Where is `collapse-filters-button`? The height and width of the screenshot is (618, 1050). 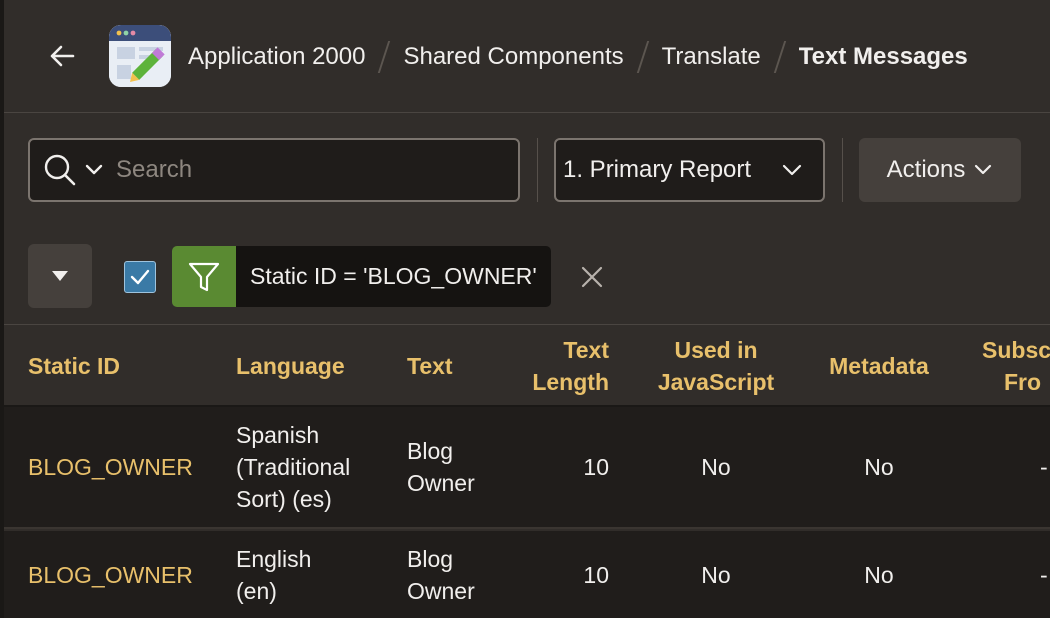
collapse-filters-button is located at coordinates (60, 276).